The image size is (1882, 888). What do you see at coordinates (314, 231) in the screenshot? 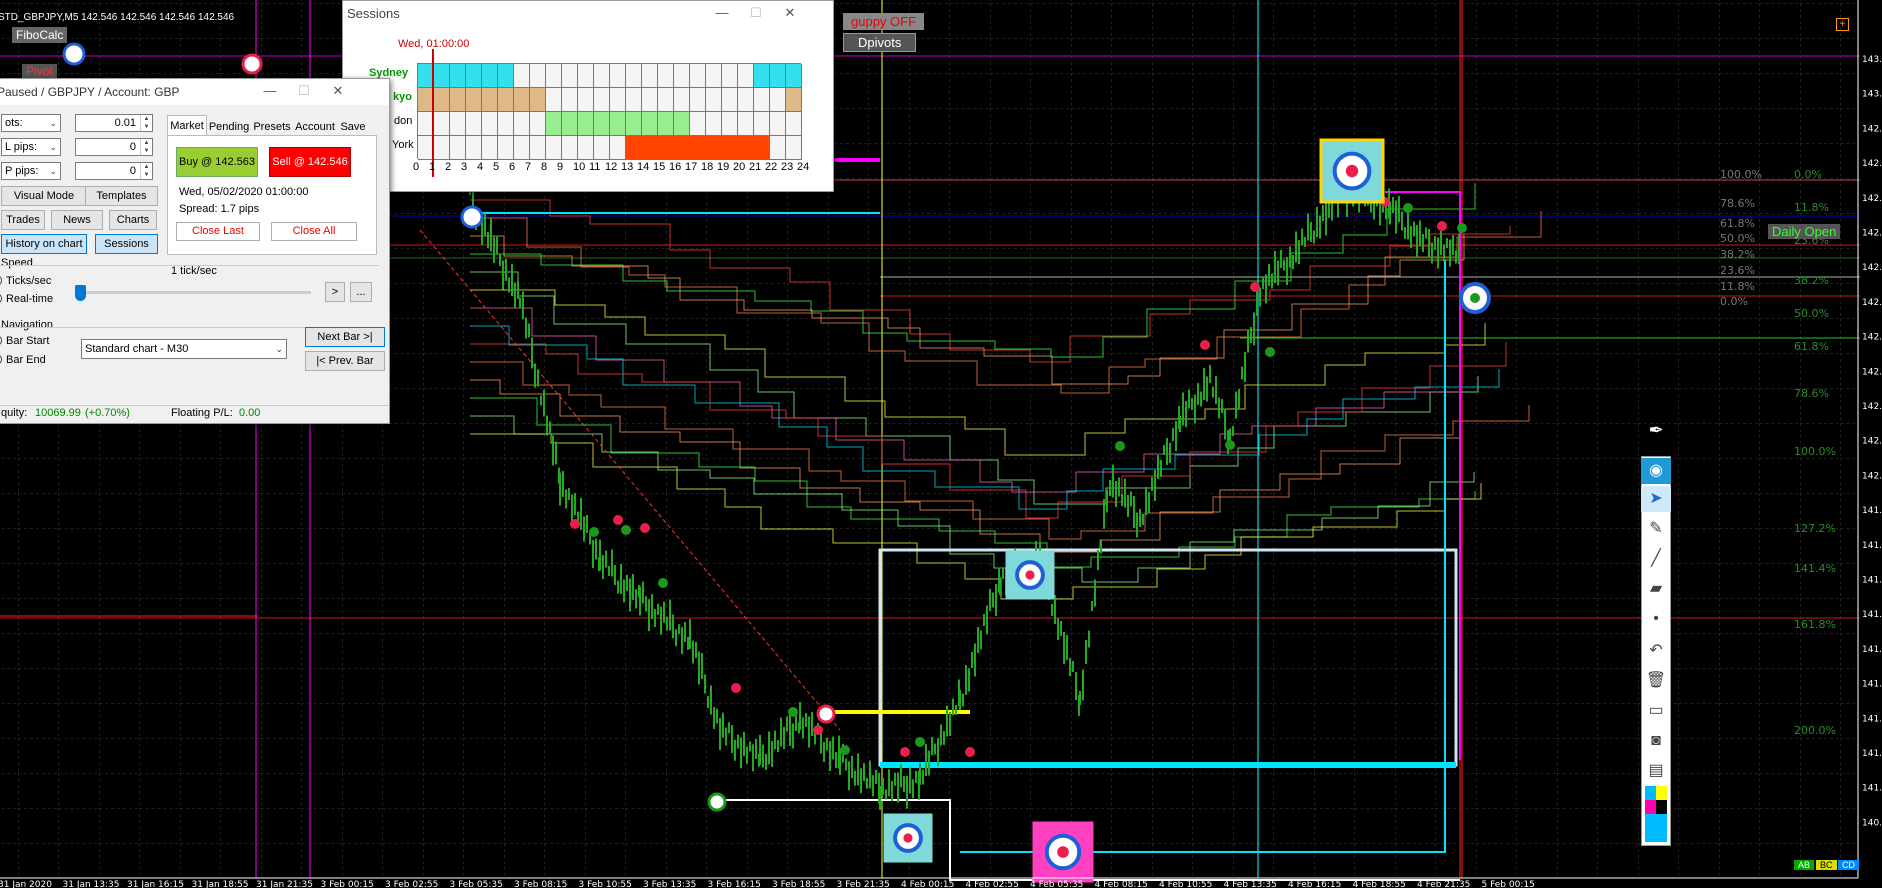
I see `close-all-button: Close All` at bounding box center [314, 231].